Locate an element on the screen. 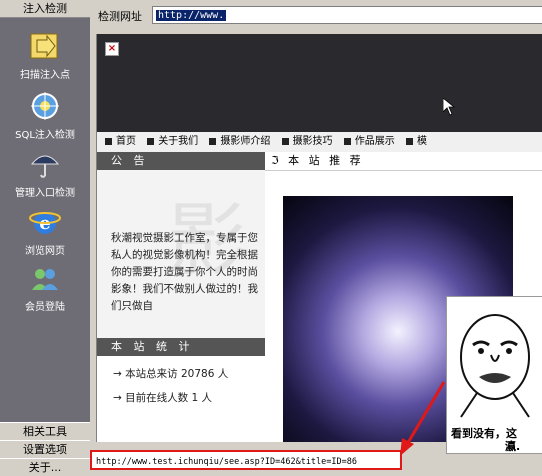  meme-caption-line2: 瀛. is located at coordinates (513, 446).